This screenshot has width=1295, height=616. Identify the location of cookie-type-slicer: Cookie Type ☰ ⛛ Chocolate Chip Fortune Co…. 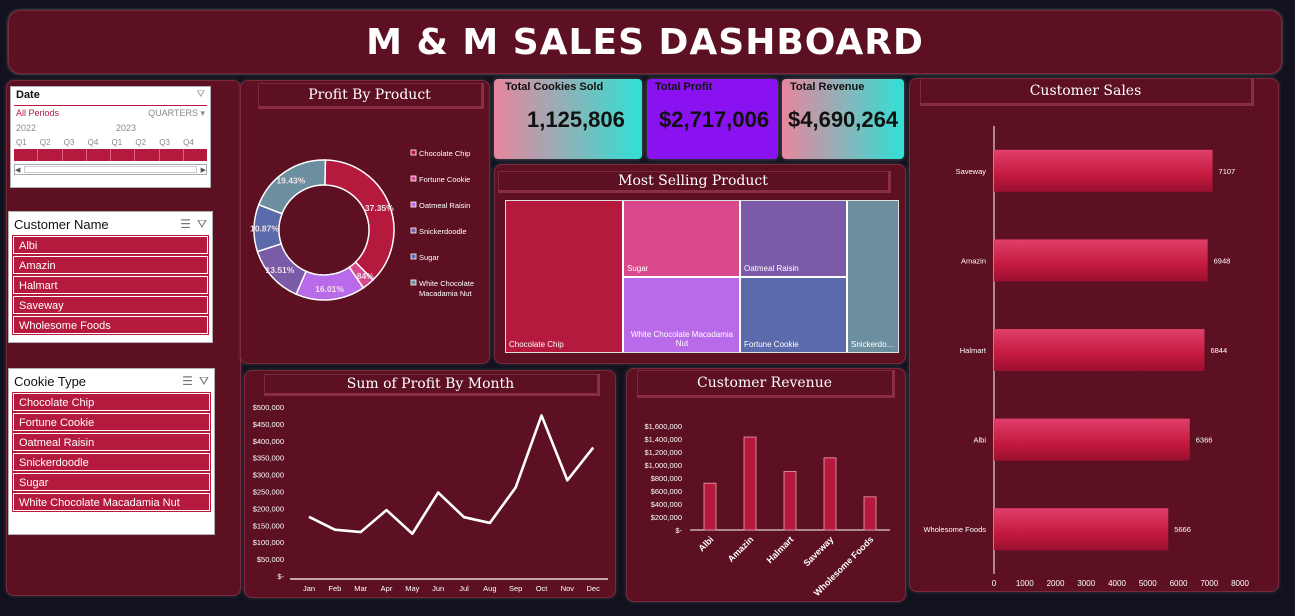
(111, 451).